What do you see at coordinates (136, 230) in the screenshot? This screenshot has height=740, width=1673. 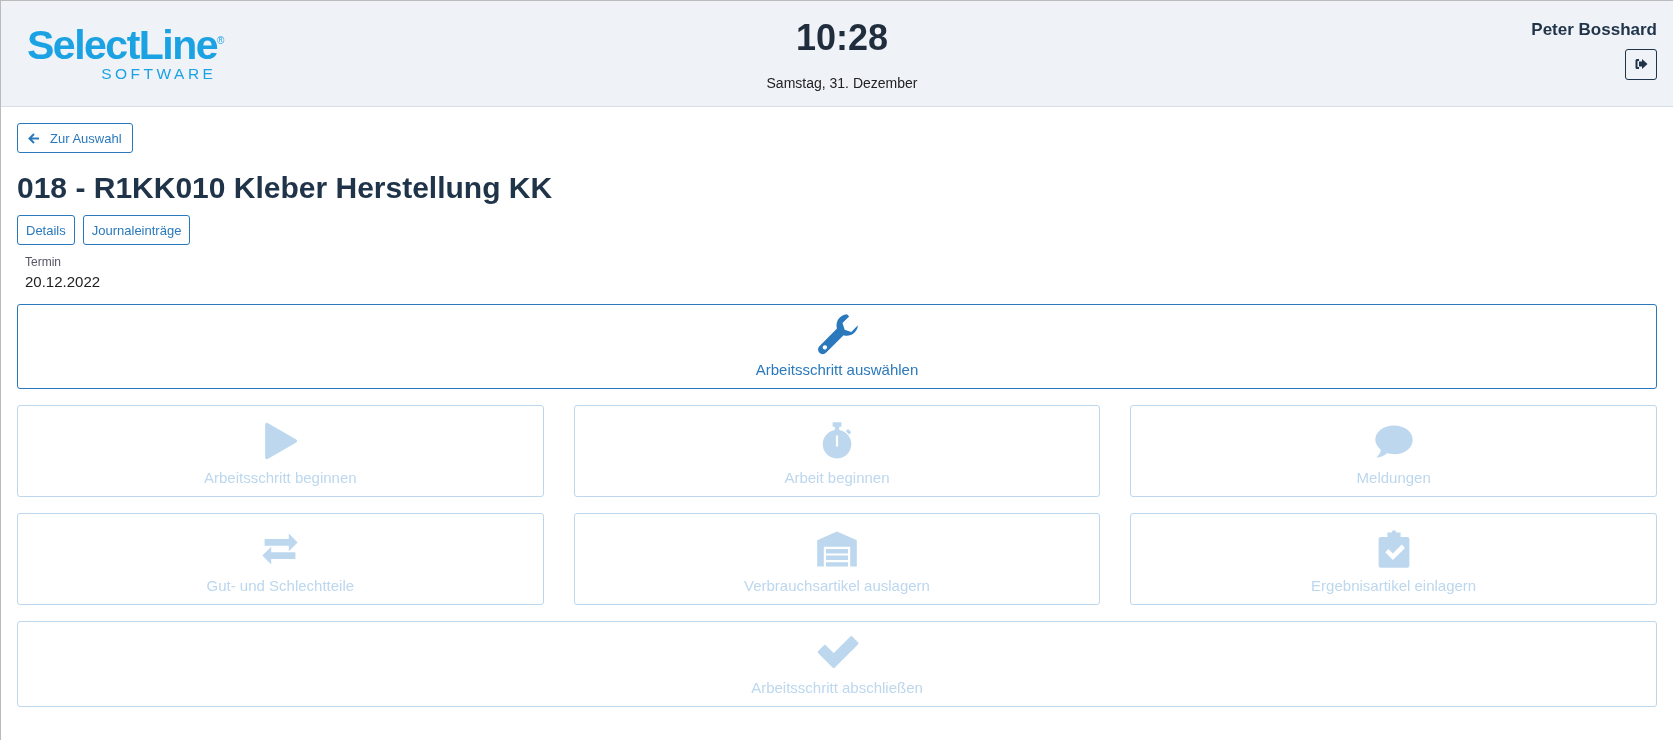 I see `tab-button: Journaleinträge` at bounding box center [136, 230].